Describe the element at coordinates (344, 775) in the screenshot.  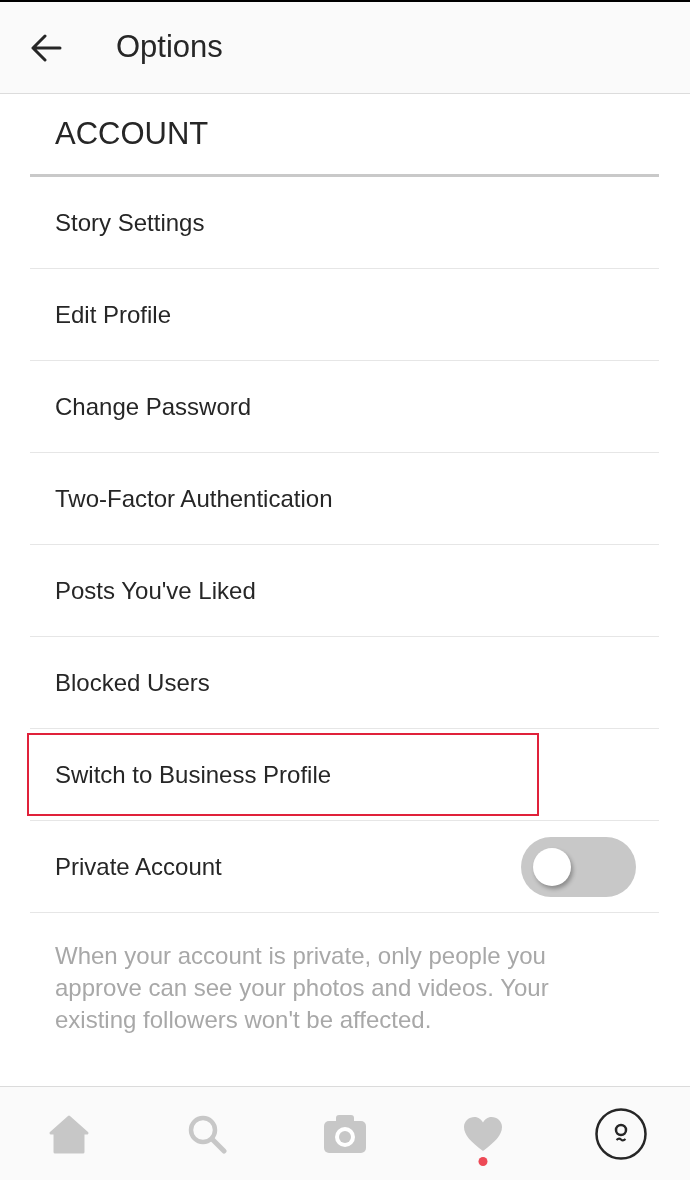
I see `menu-item: Switch to Business Profile` at that location.